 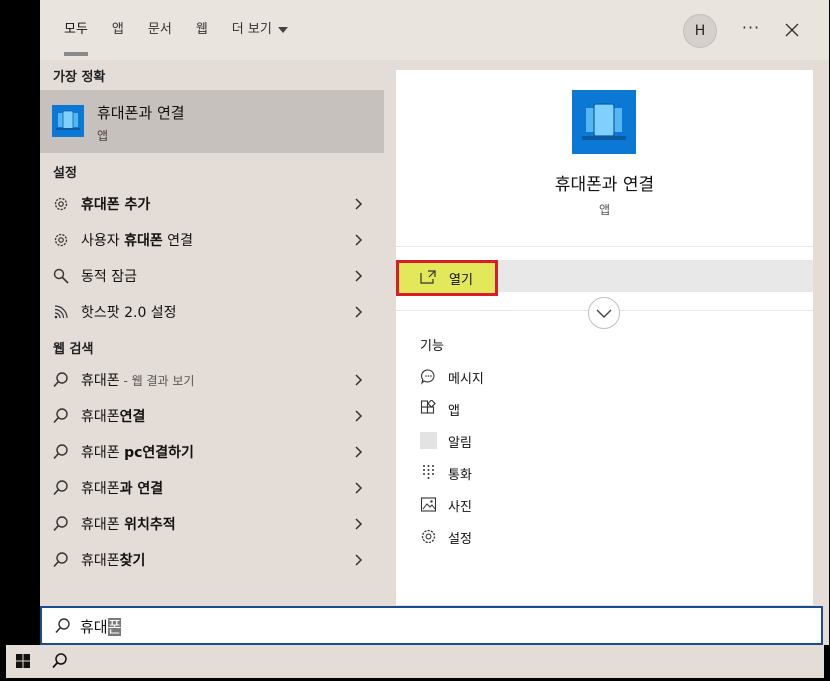 What do you see at coordinates (137, 453) in the screenshot?
I see `web-result-label: 휴대폰 pc연결하기` at bounding box center [137, 453].